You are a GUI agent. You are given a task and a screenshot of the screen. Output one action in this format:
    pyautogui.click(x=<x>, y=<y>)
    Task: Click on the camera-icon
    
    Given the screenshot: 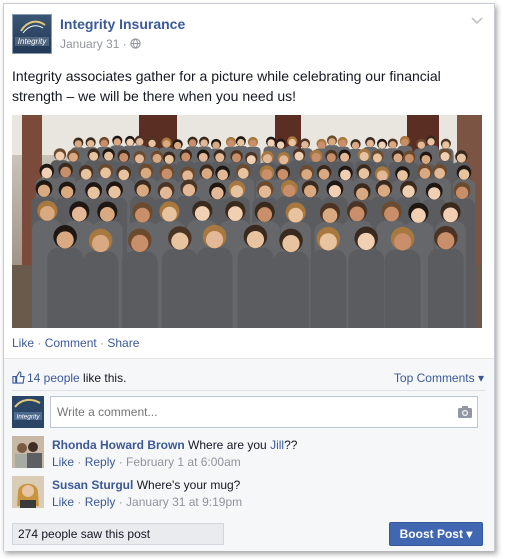 What is the action you would take?
    pyautogui.click(x=465, y=412)
    